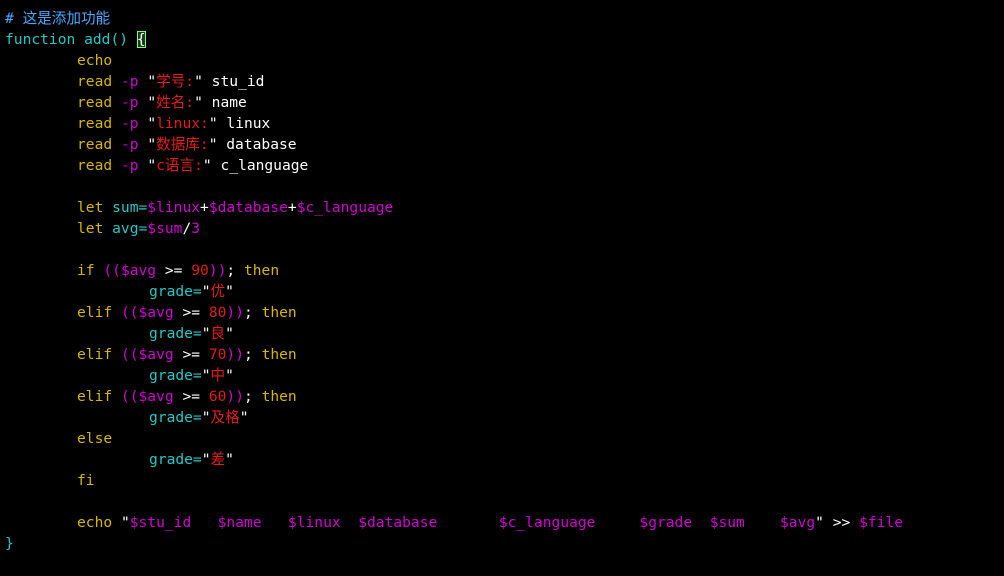 Image resolution: width=1004 pixels, height=576 pixels. What do you see at coordinates (503, 39) in the screenshot?
I see `code-line: function add() {` at bounding box center [503, 39].